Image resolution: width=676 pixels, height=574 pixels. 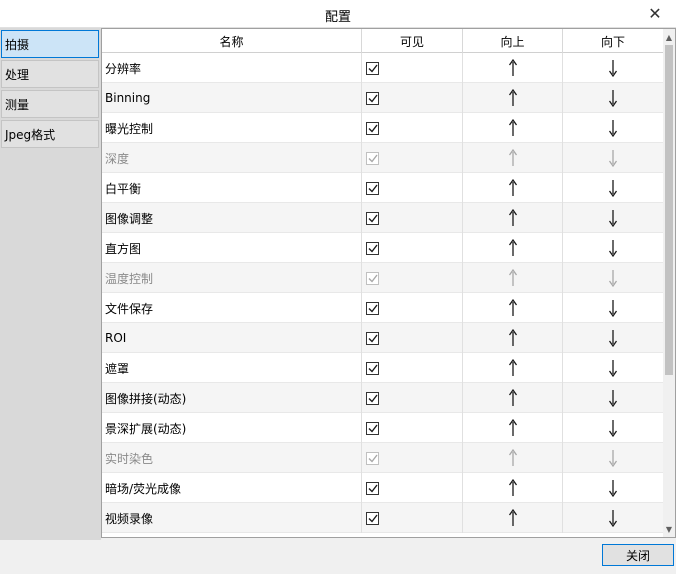 What do you see at coordinates (50, 74) in the screenshot?
I see `sidebar-item-1: 处理` at bounding box center [50, 74].